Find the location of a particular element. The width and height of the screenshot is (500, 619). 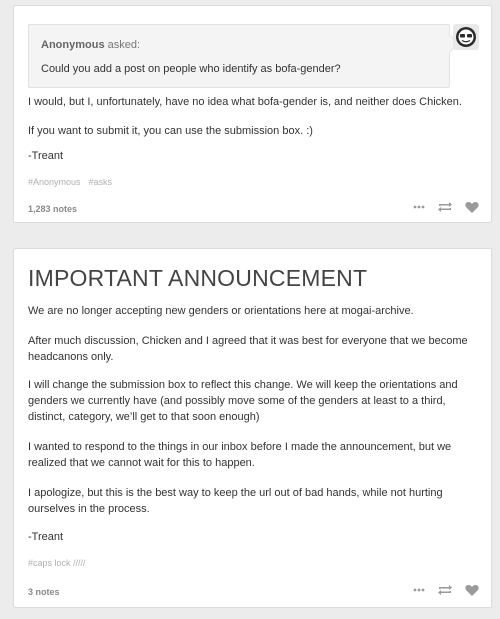

asker-name: Anonymous is located at coordinates (73, 45).